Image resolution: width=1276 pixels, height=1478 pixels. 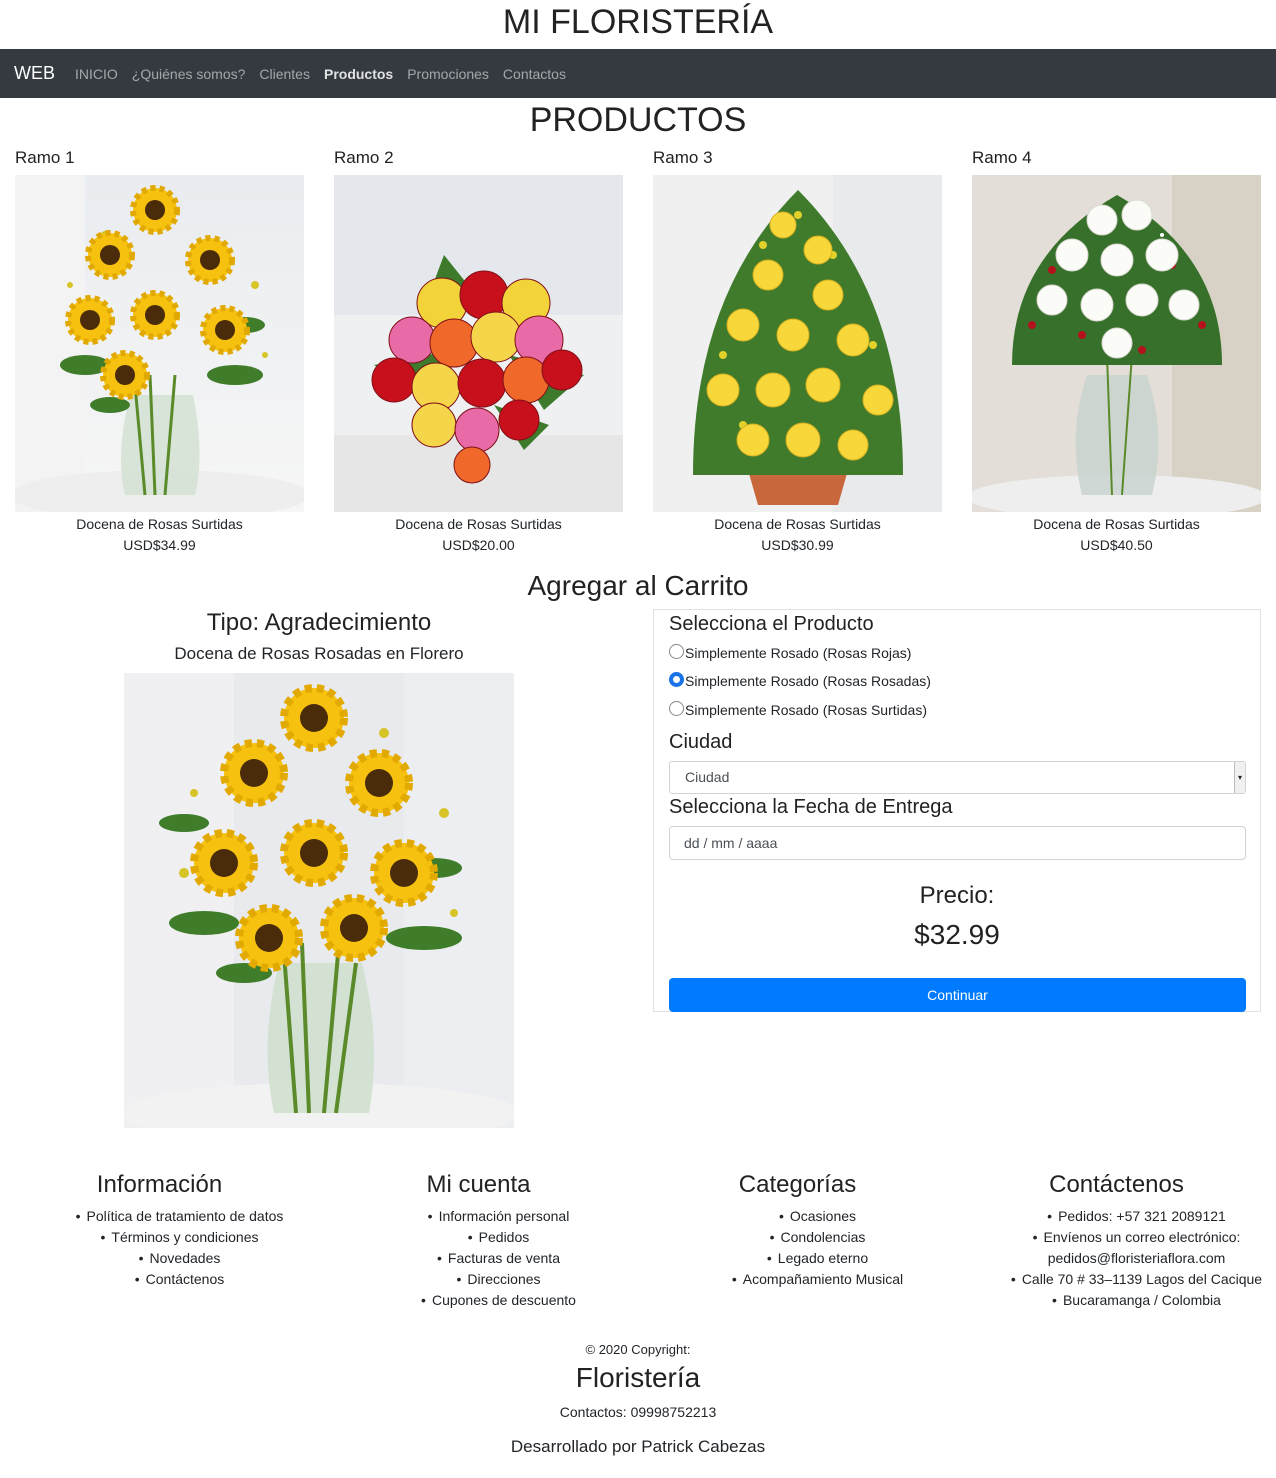 What do you see at coordinates (638, 22) in the screenshot?
I see `site-title: MI FLORISTERÍA` at bounding box center [638, 22].